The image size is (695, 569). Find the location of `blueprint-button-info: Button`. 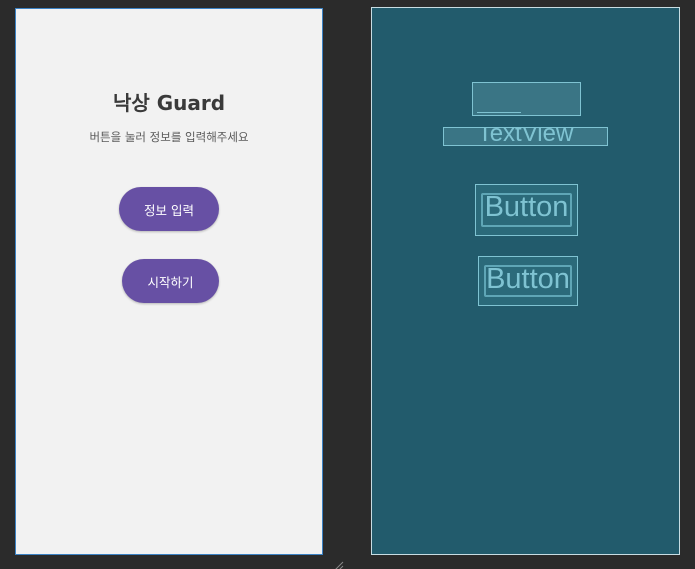

blueprint-button-info: Button is located at coordinates (526, 210).